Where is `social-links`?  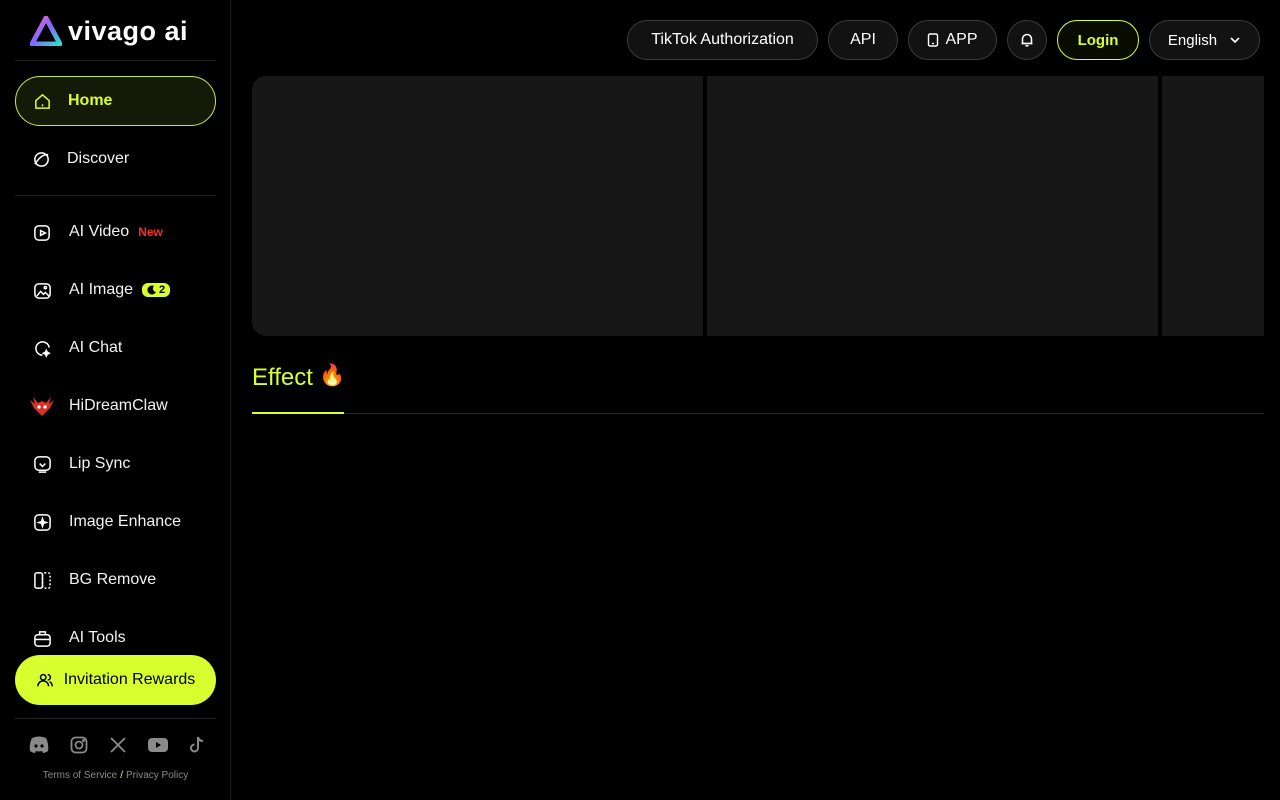
social-links is located at coordinates (118, 745).